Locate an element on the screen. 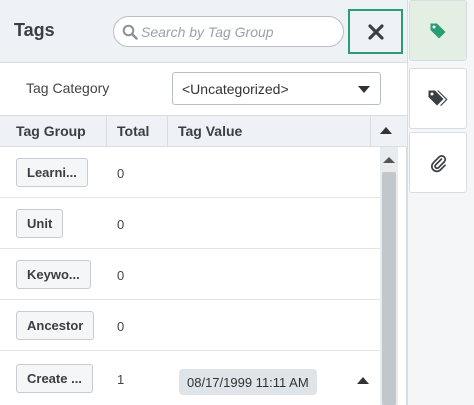 This screenshot has height=405, width=474. tags-icon is located at coordinates (438, 98).